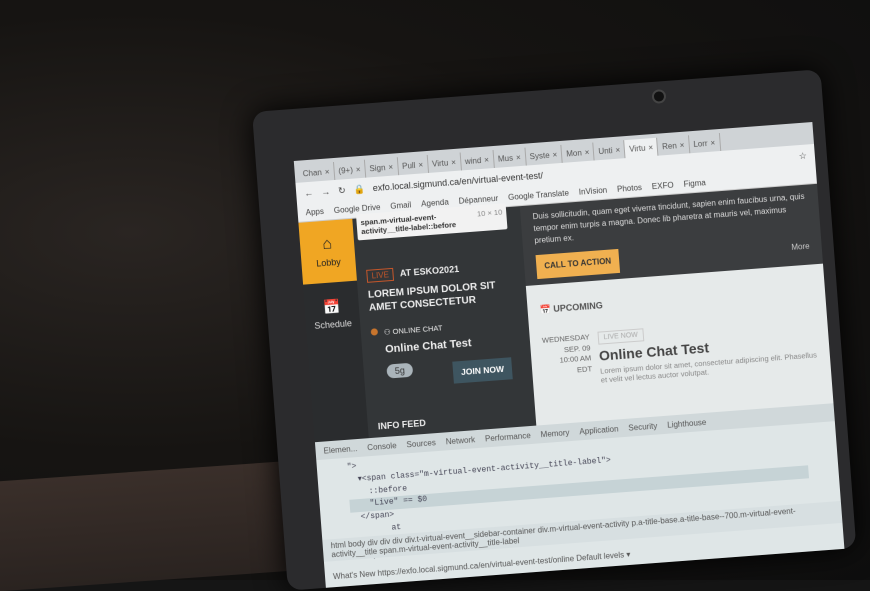 This screenshot has height=591, width=870. I want to click on devtools-tab: Application, so click(599, 430).